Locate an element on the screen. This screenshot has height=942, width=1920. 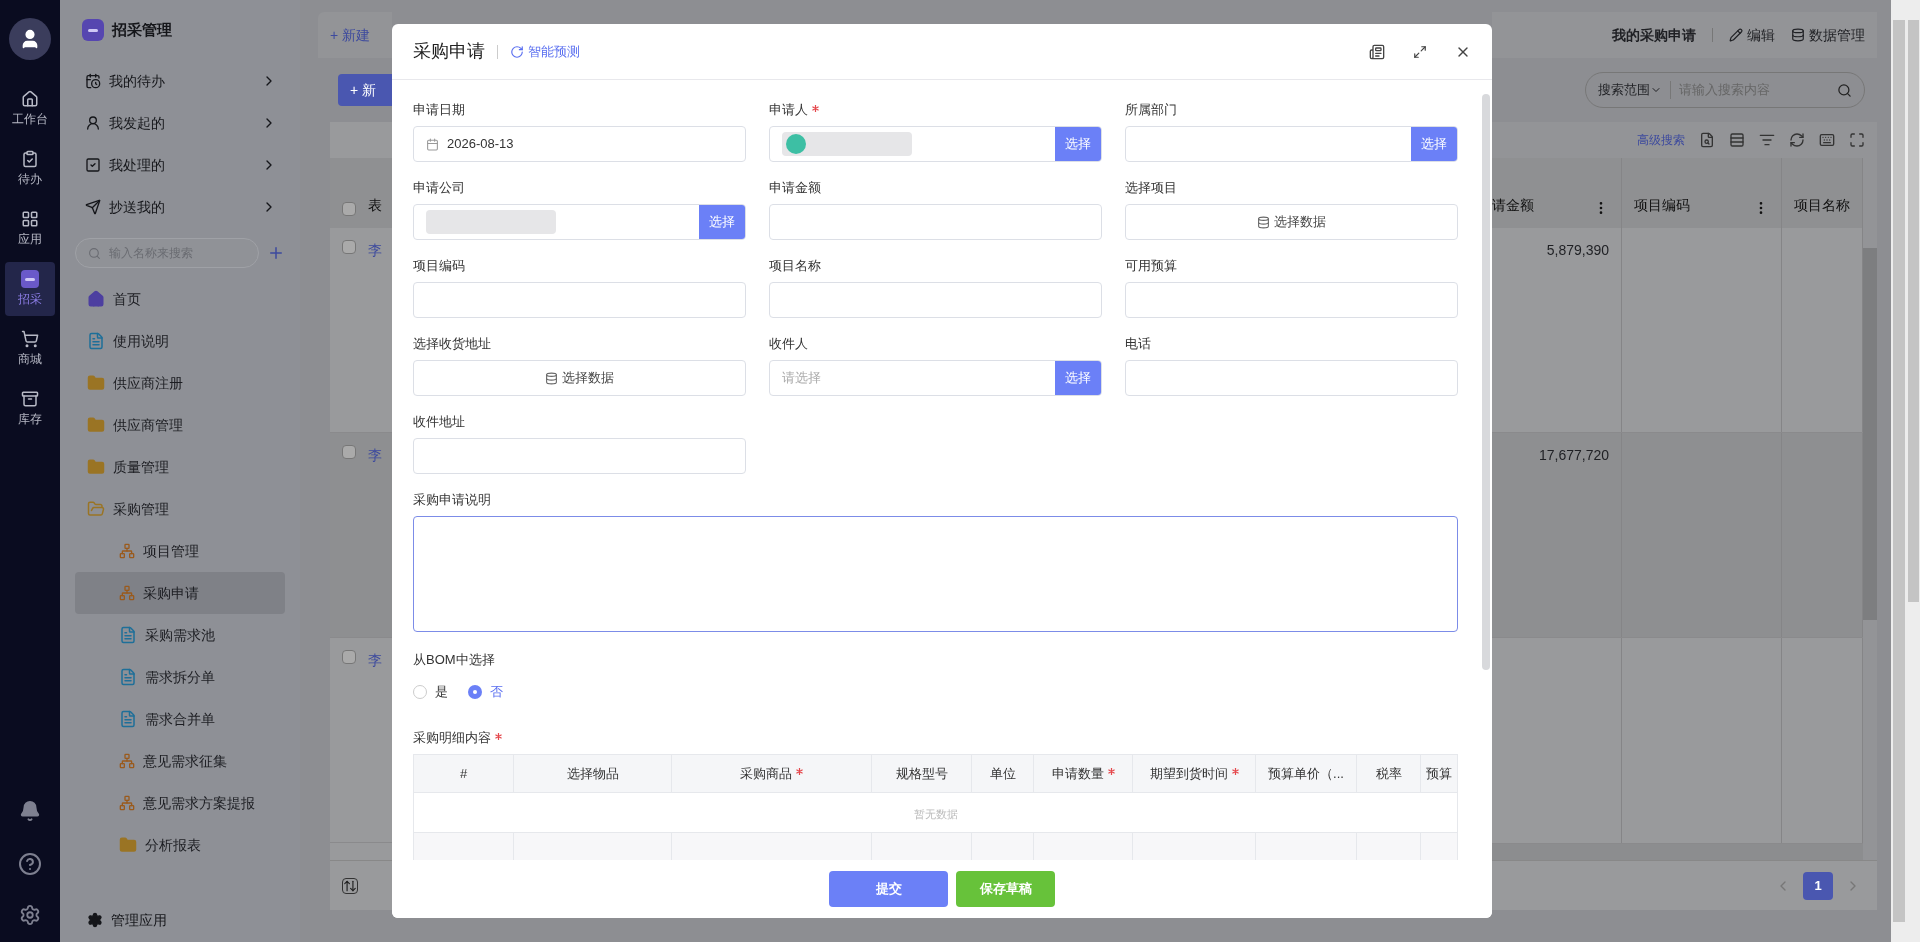
sidebar-tree-item: 首页 is located at coordinates (180, 299).